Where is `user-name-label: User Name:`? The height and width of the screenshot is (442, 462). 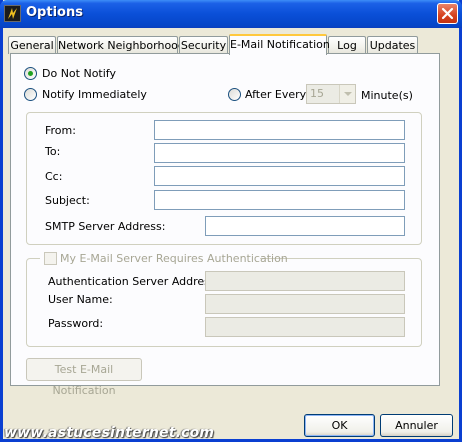
user-name-label: User Name: is located at coordinates (80, 299).